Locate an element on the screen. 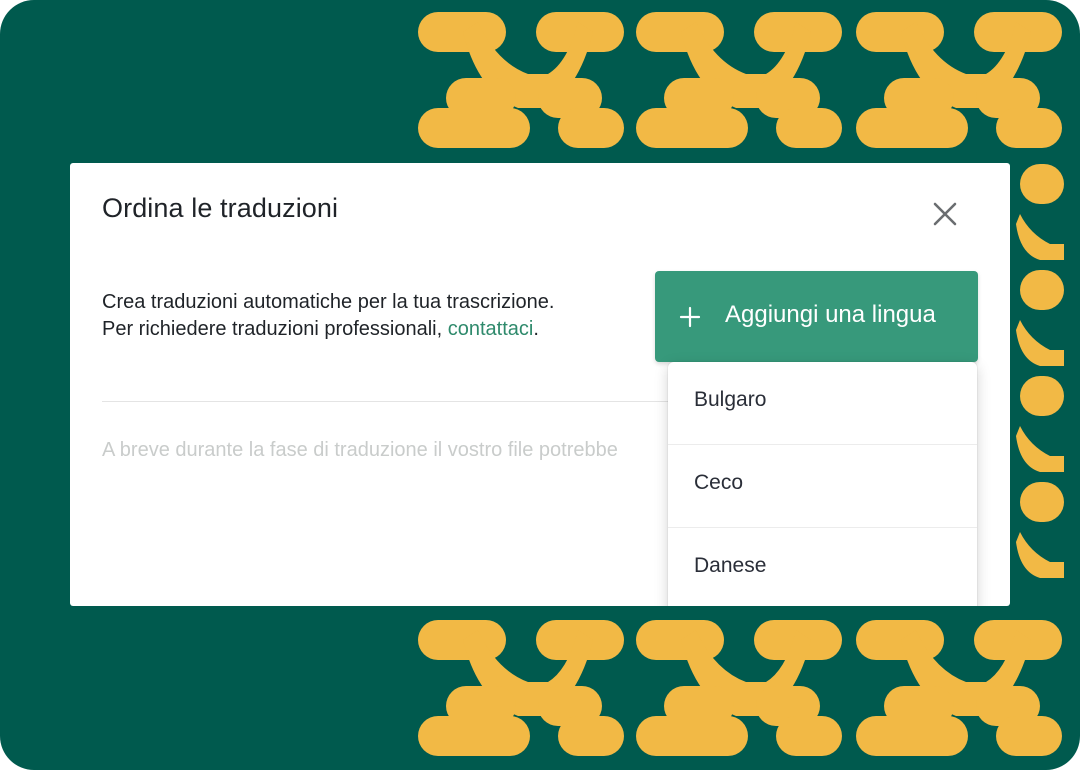 The image size is (1080, 770). language-option-bulgaro: Bulgaro is located at coordinates (822, 403).